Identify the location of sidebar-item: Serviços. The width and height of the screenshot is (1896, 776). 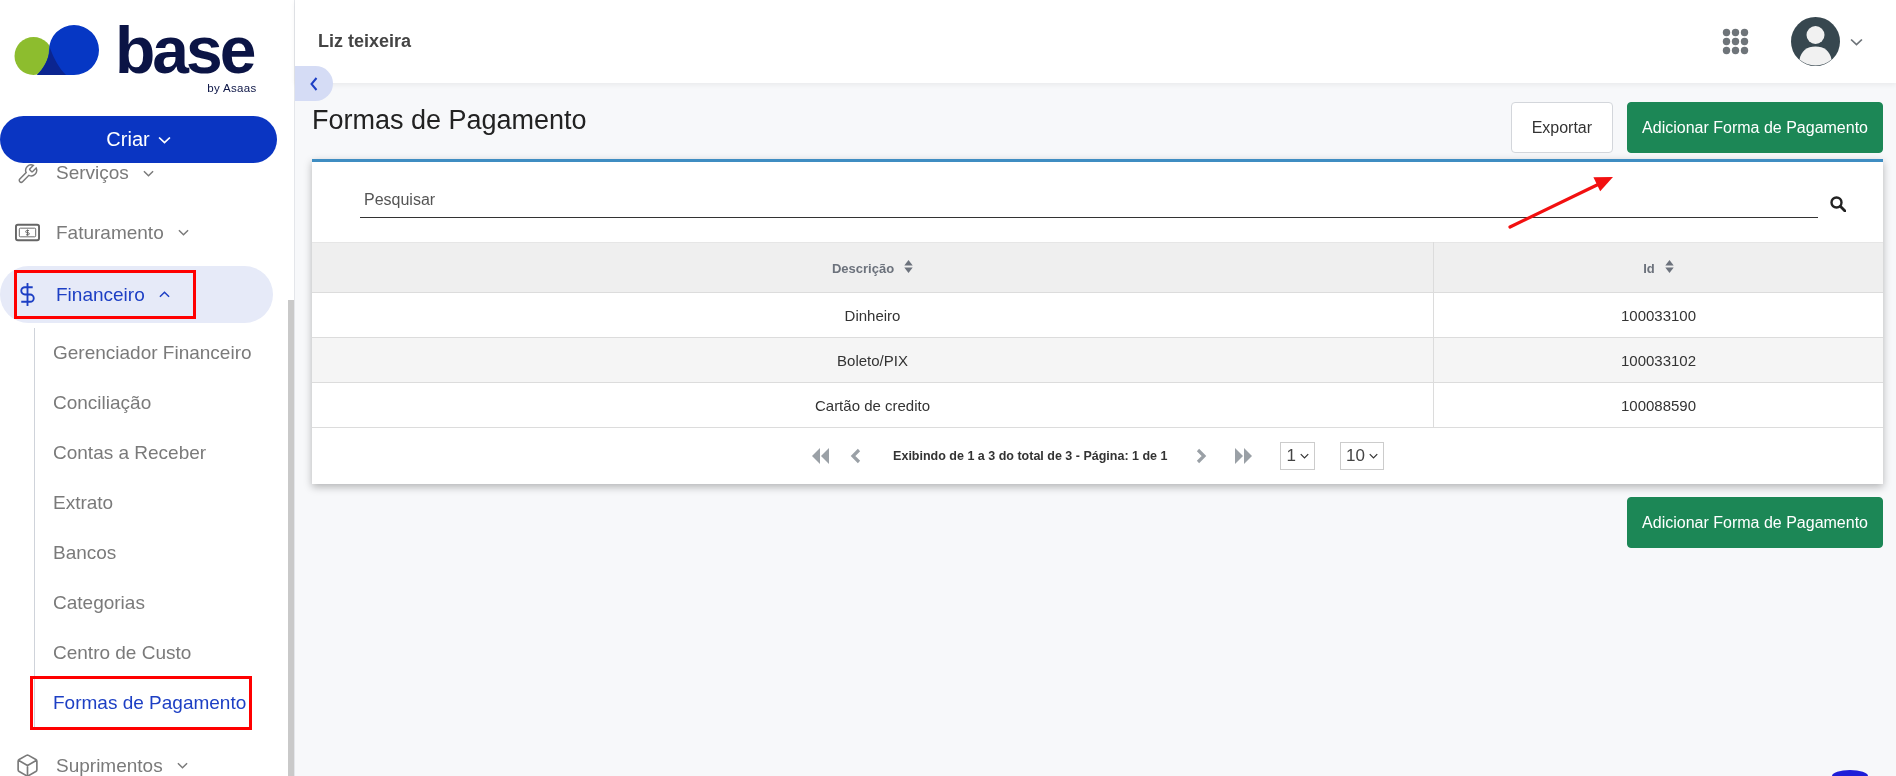
(136, 181).